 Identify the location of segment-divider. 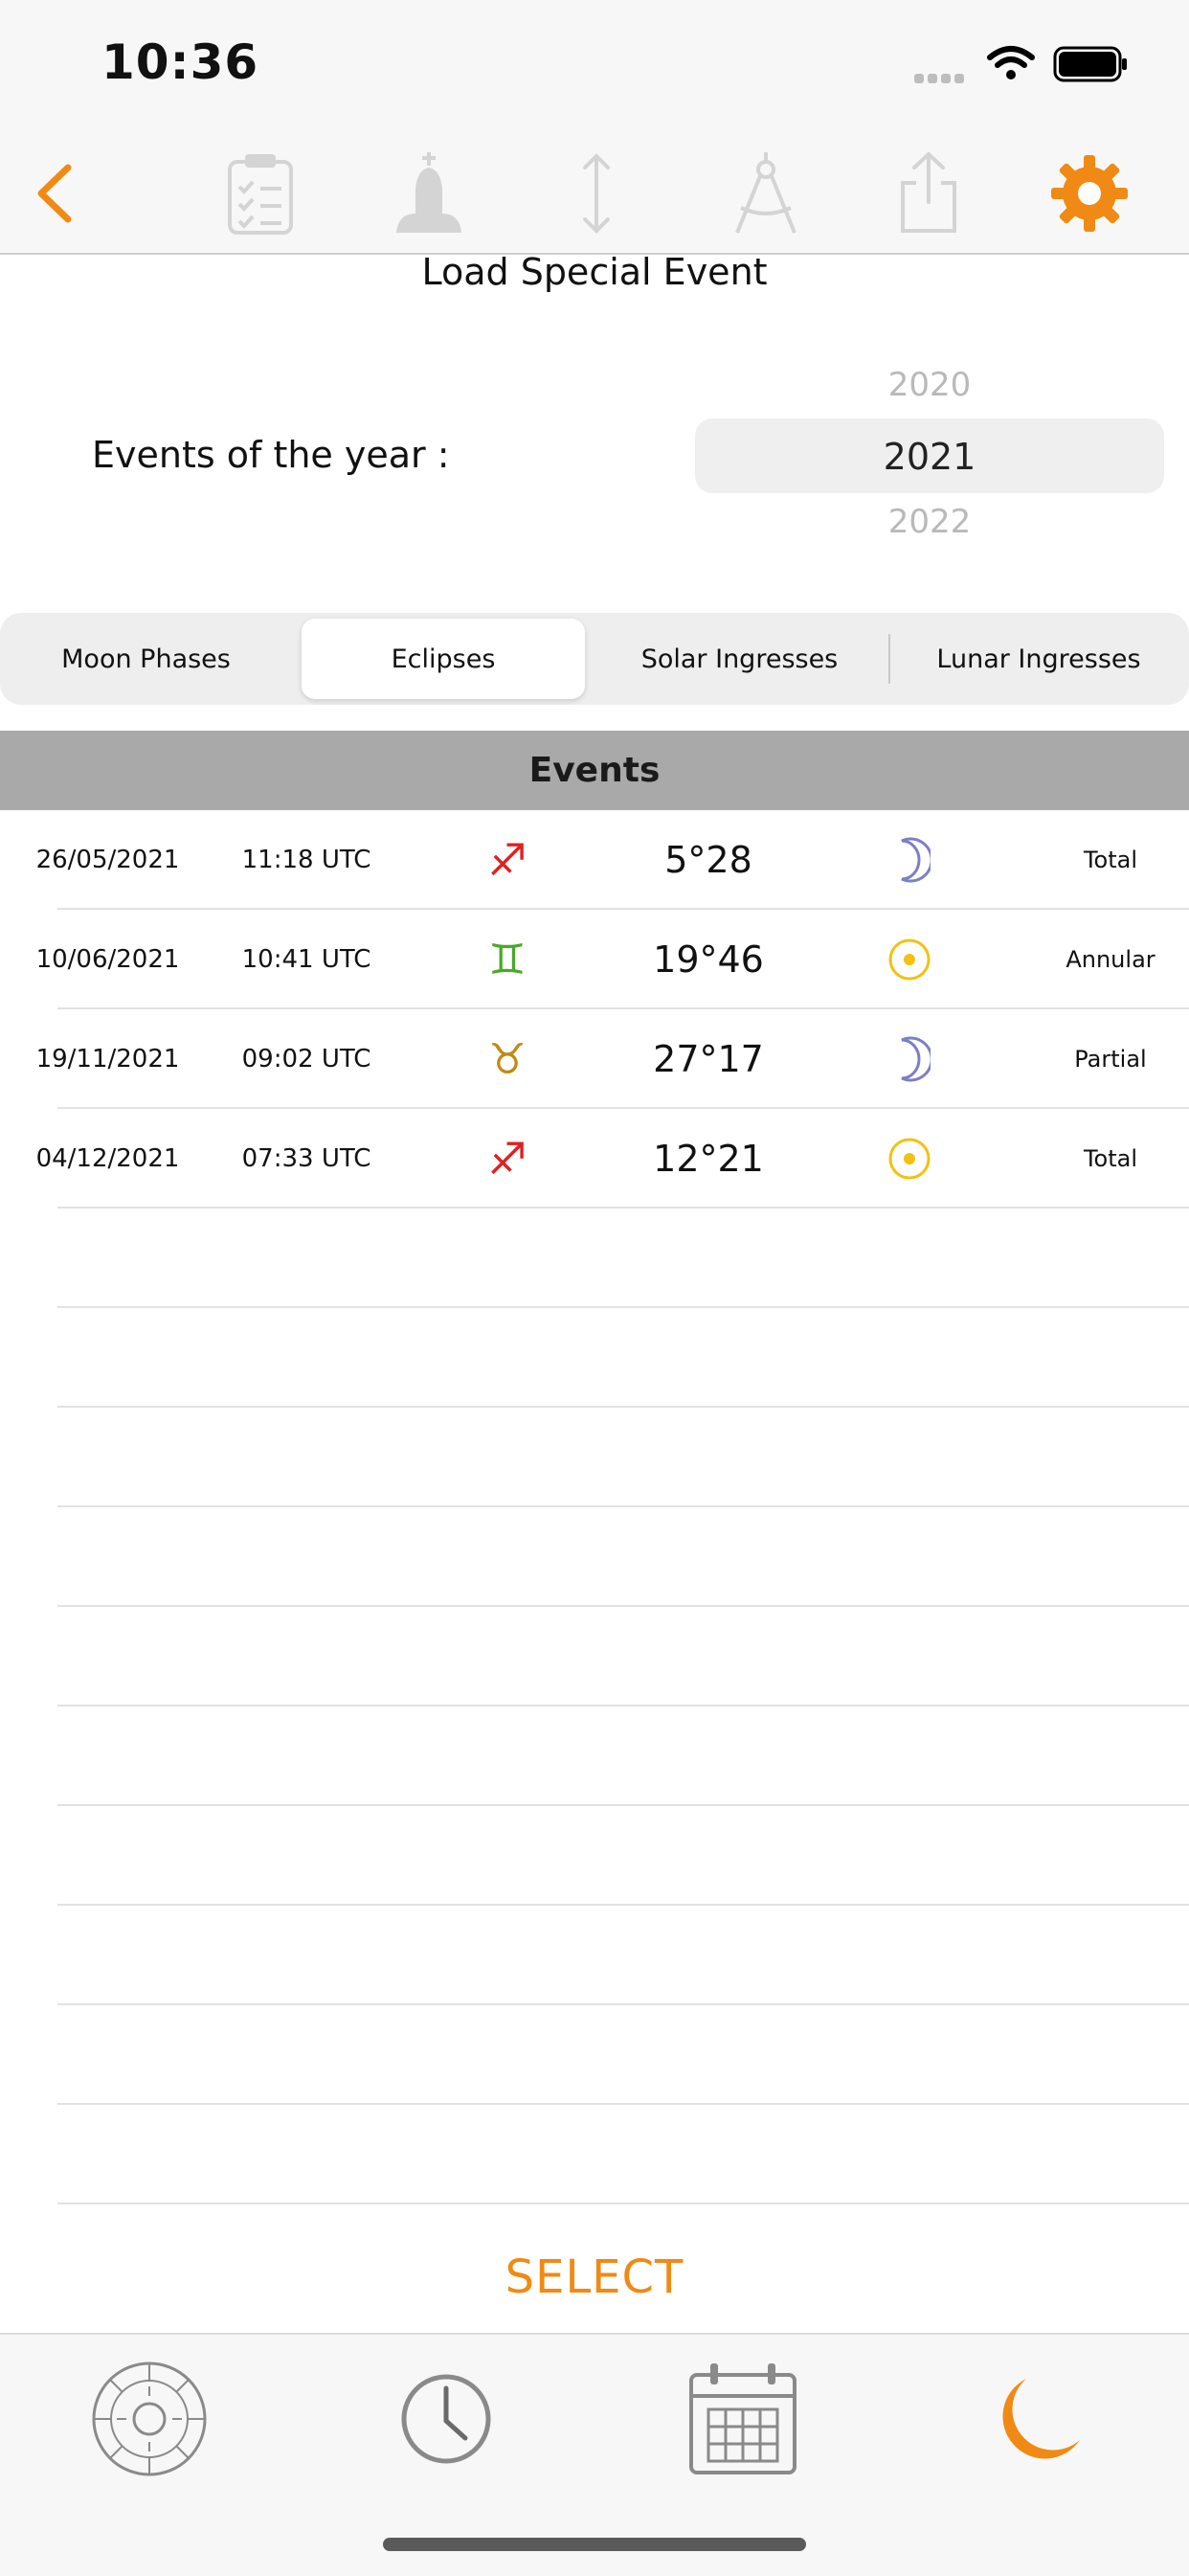
(889, 659).